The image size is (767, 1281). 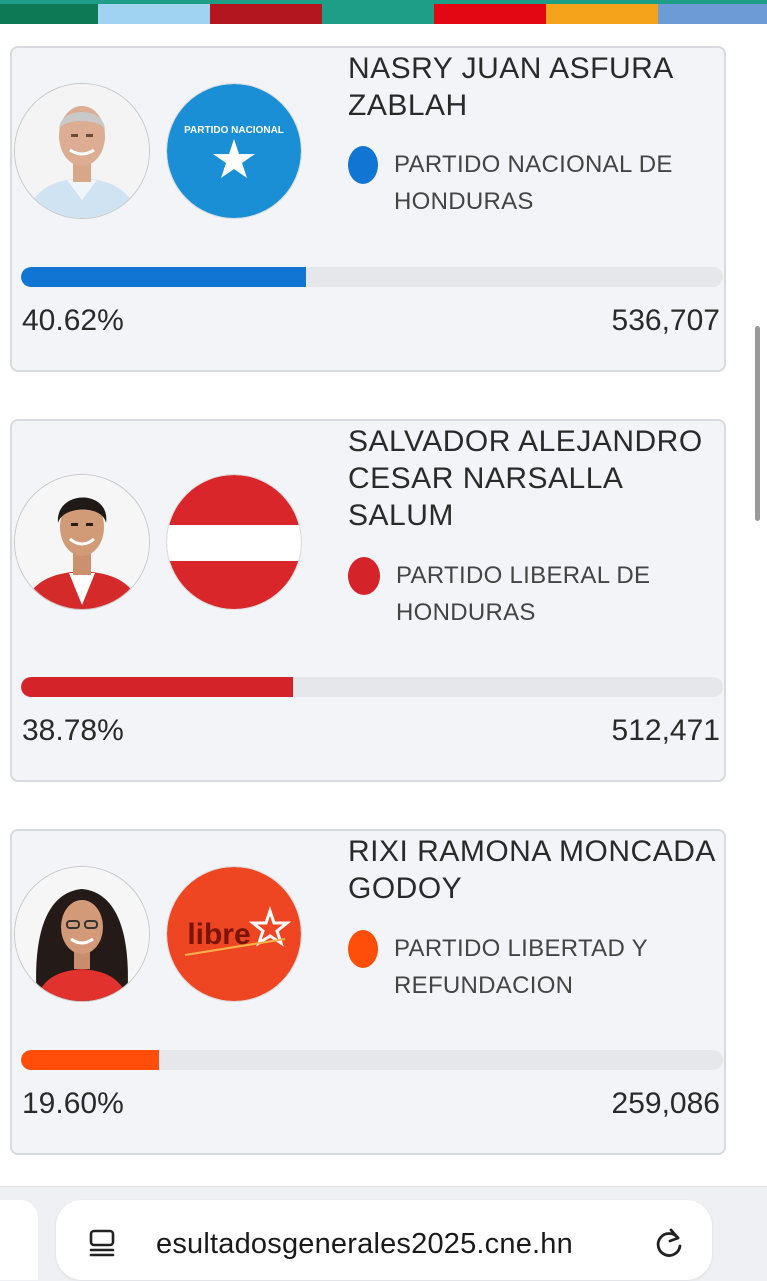 I want to click on partido-liberal-logo, so click(x=234, y=542).